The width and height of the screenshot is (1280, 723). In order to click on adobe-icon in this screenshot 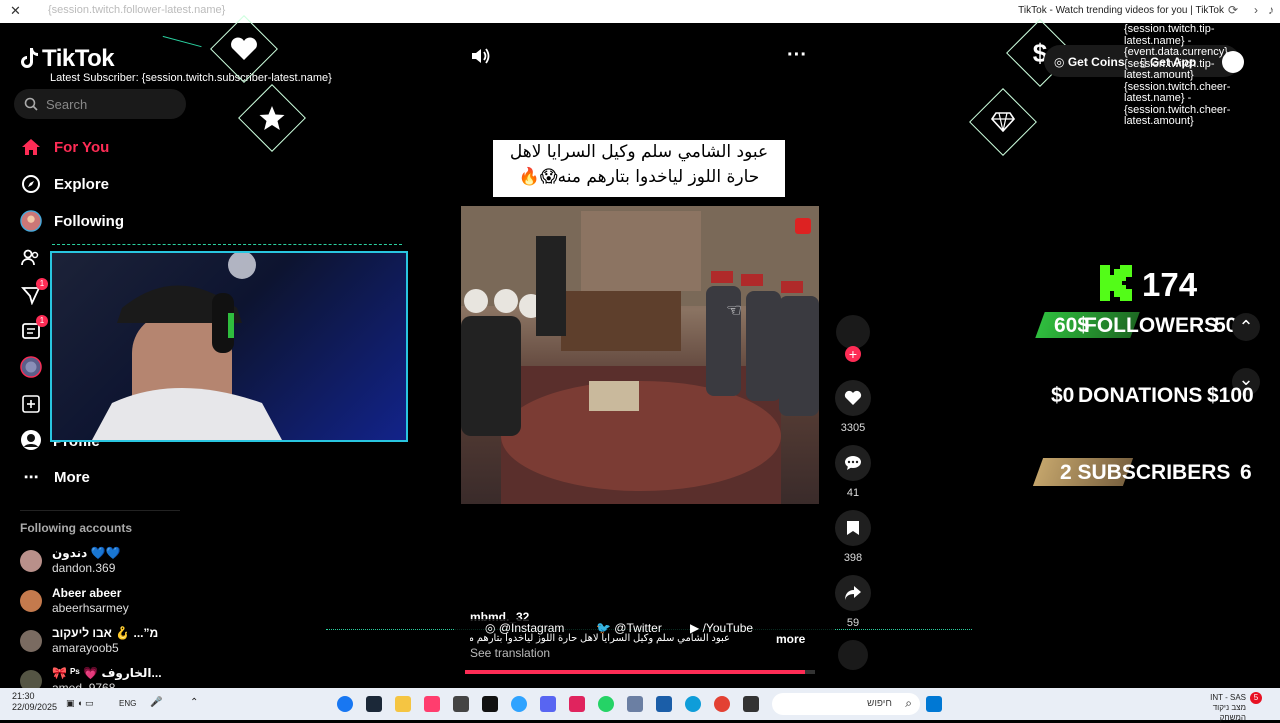, I will do `click(577, 704)`.